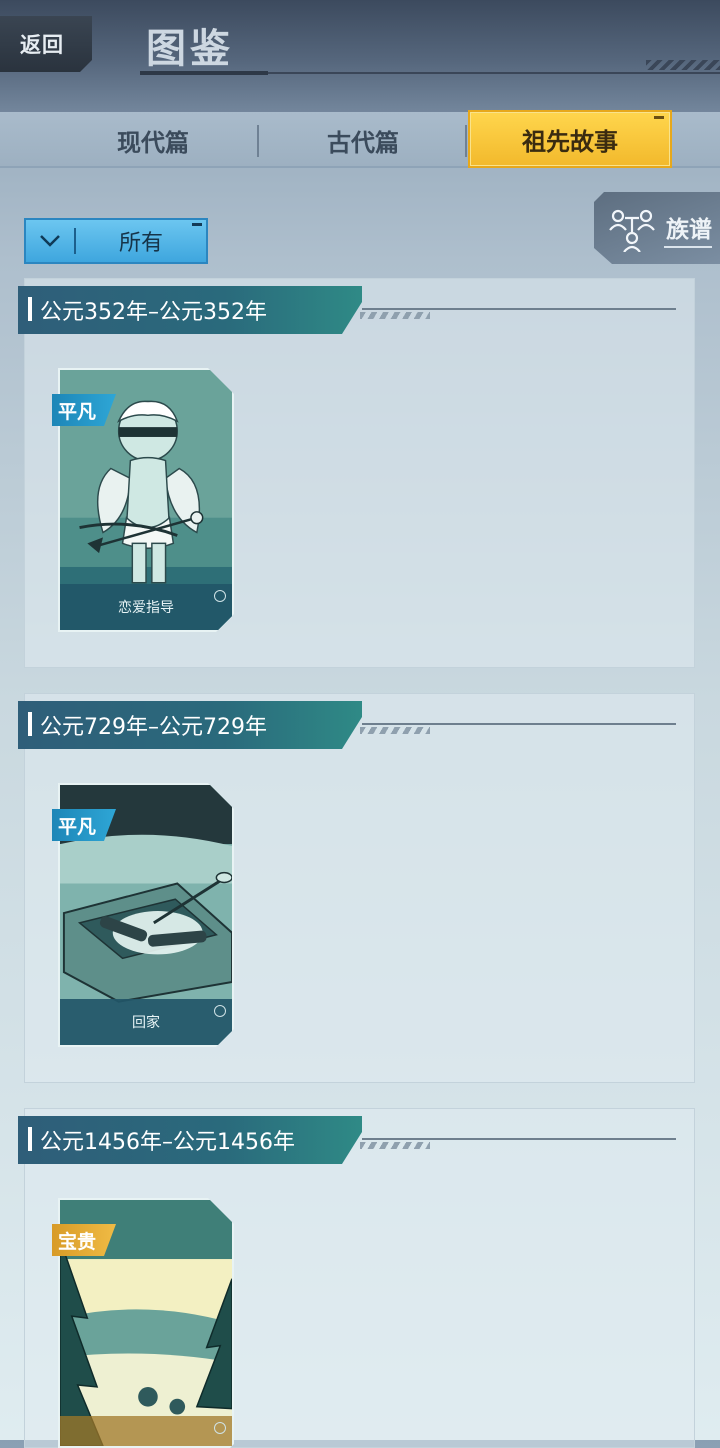 The width and height of the screenshot is (720, 1448). I want to click on tab-bar: 现代篇 古代篇 祖先故事, so click(360, 139).